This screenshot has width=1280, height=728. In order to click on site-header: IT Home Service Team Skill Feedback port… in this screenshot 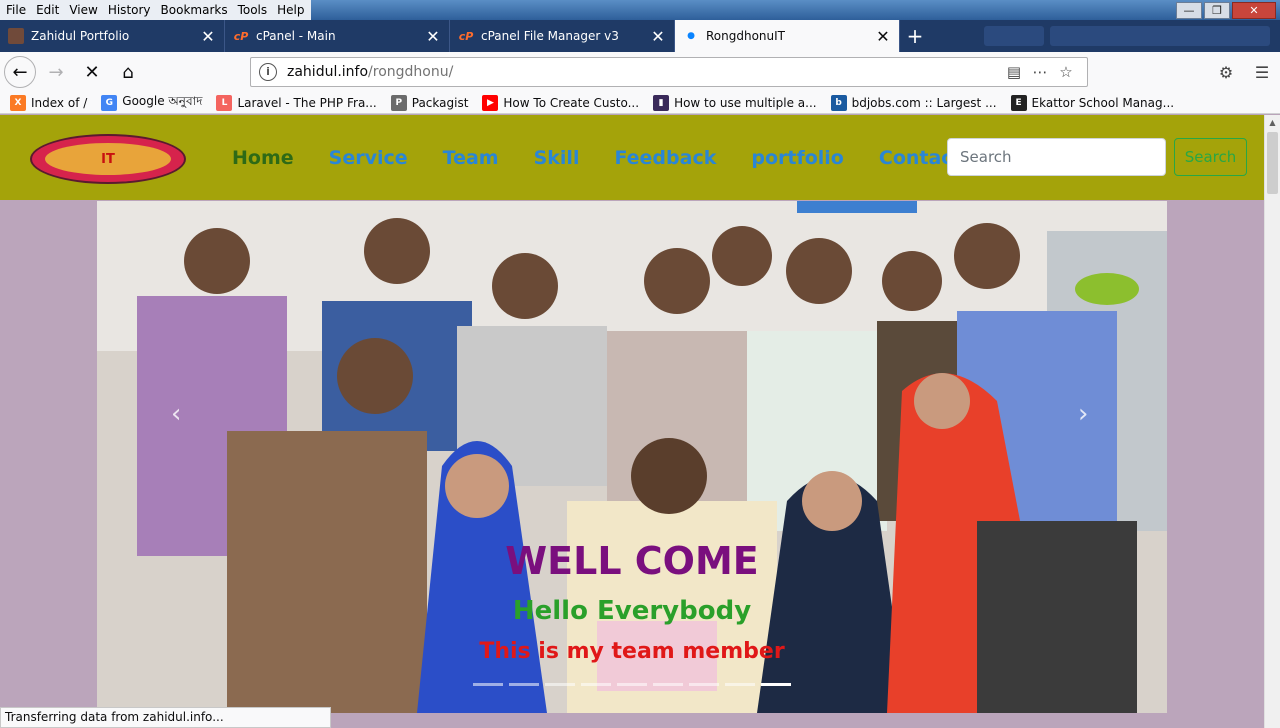, I will do `click(632, 157)`.